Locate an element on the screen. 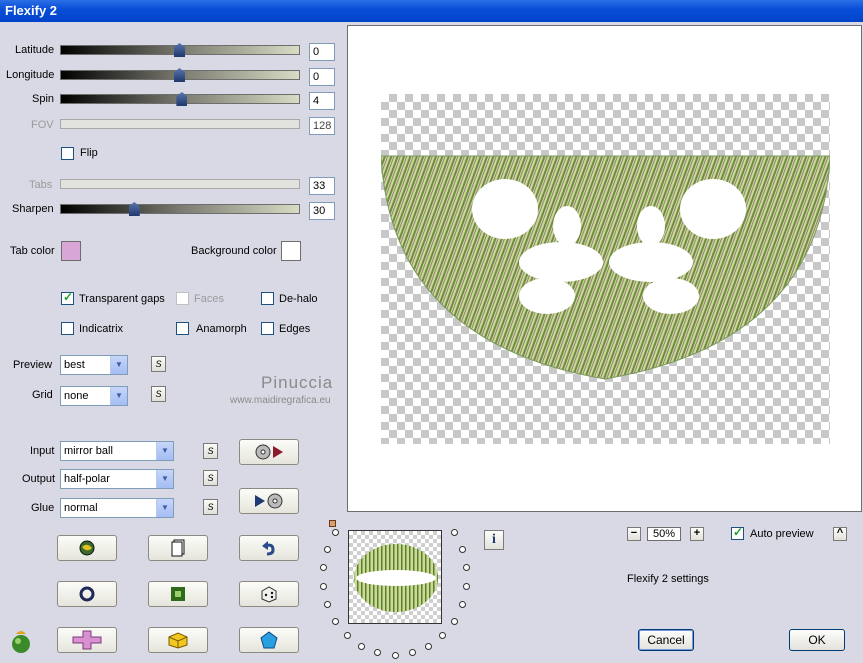  randomize-button is located at coordinates (87, 548).